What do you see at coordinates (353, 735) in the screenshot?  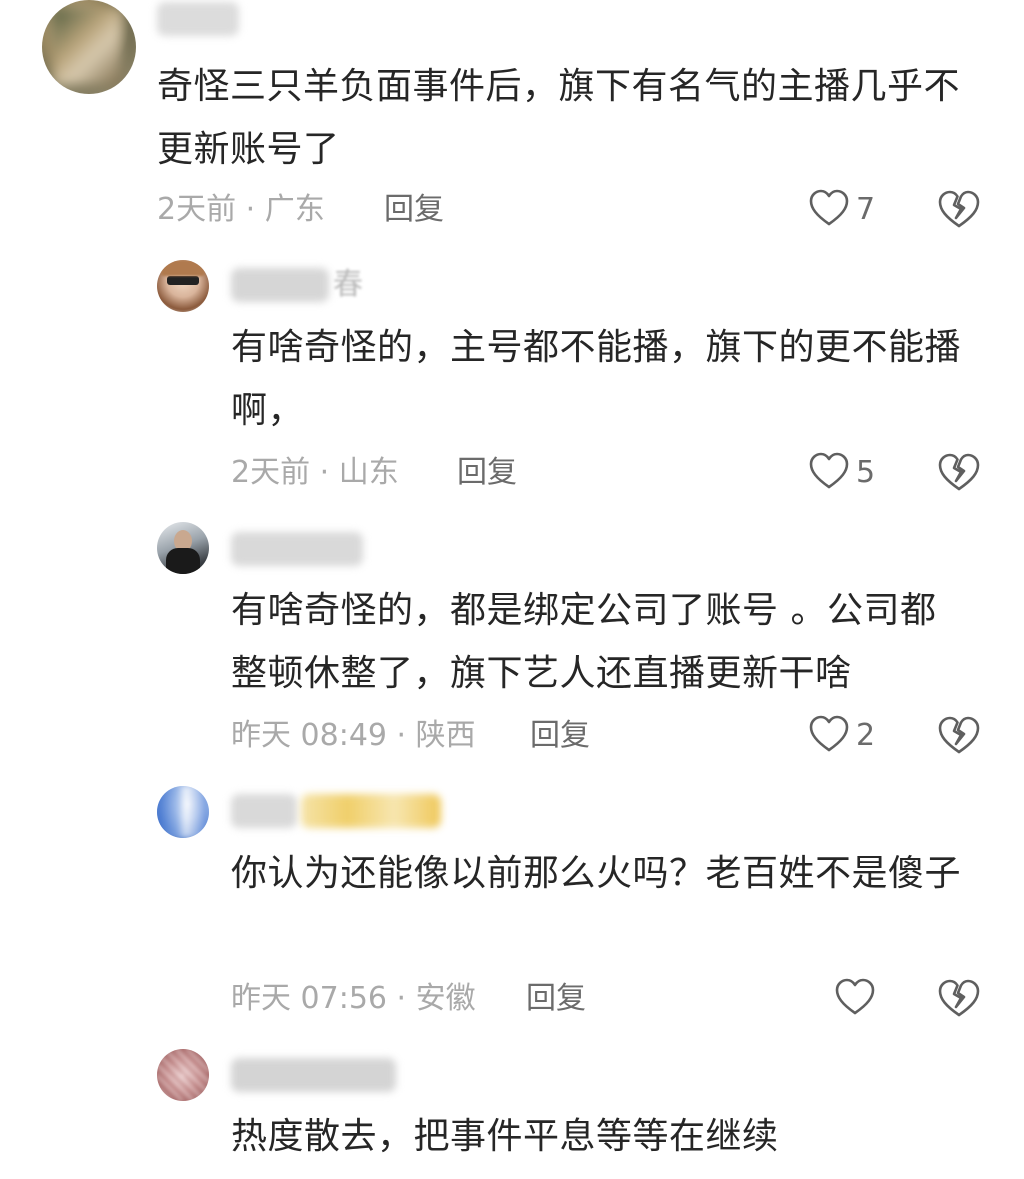 I see `comment-meta: 昨天 08:49 · 陕西` at bounding box center [353, 735].